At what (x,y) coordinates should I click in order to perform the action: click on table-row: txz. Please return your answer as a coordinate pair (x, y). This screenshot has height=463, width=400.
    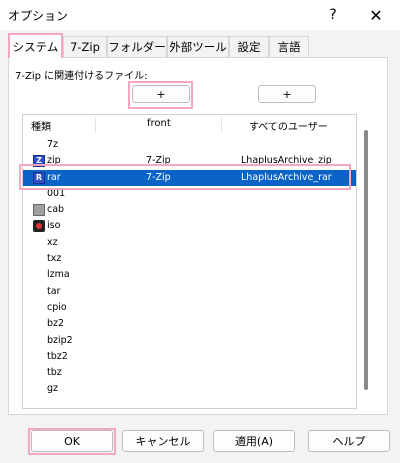
    Looking at the image, I should click on (189, 259).